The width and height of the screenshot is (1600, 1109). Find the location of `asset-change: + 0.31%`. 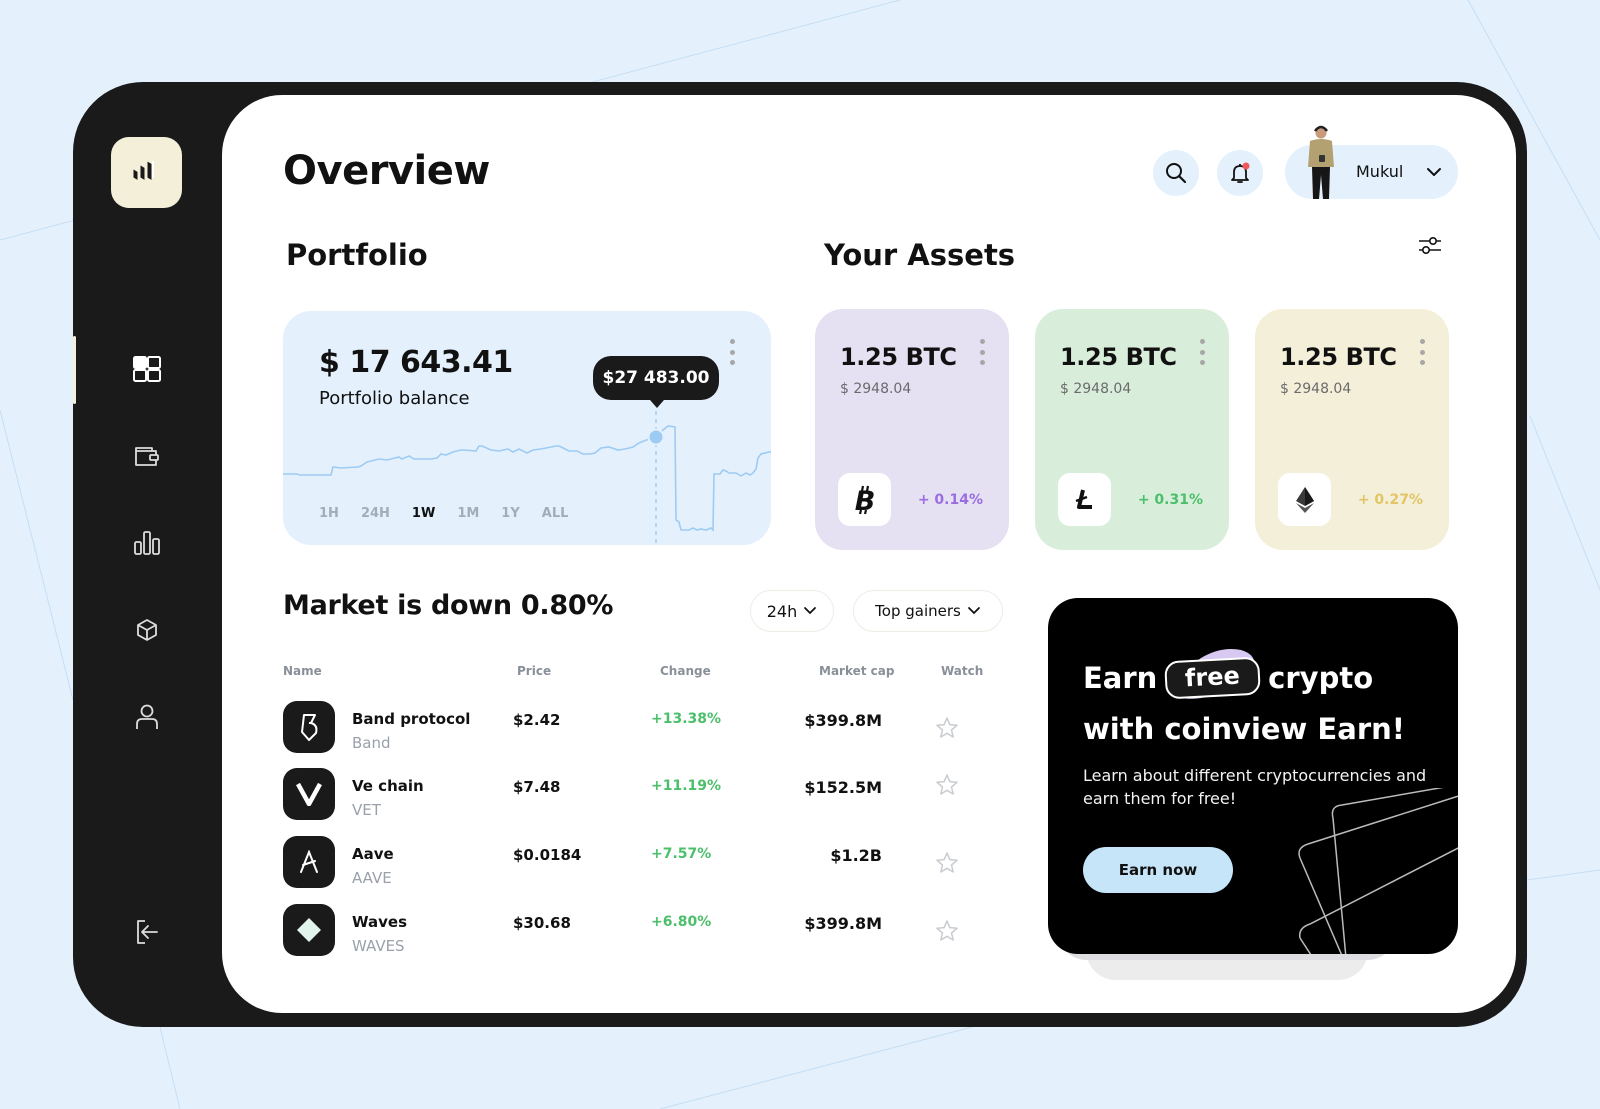

asset-change: + 0.31% is located at coordinates (1170, 500).